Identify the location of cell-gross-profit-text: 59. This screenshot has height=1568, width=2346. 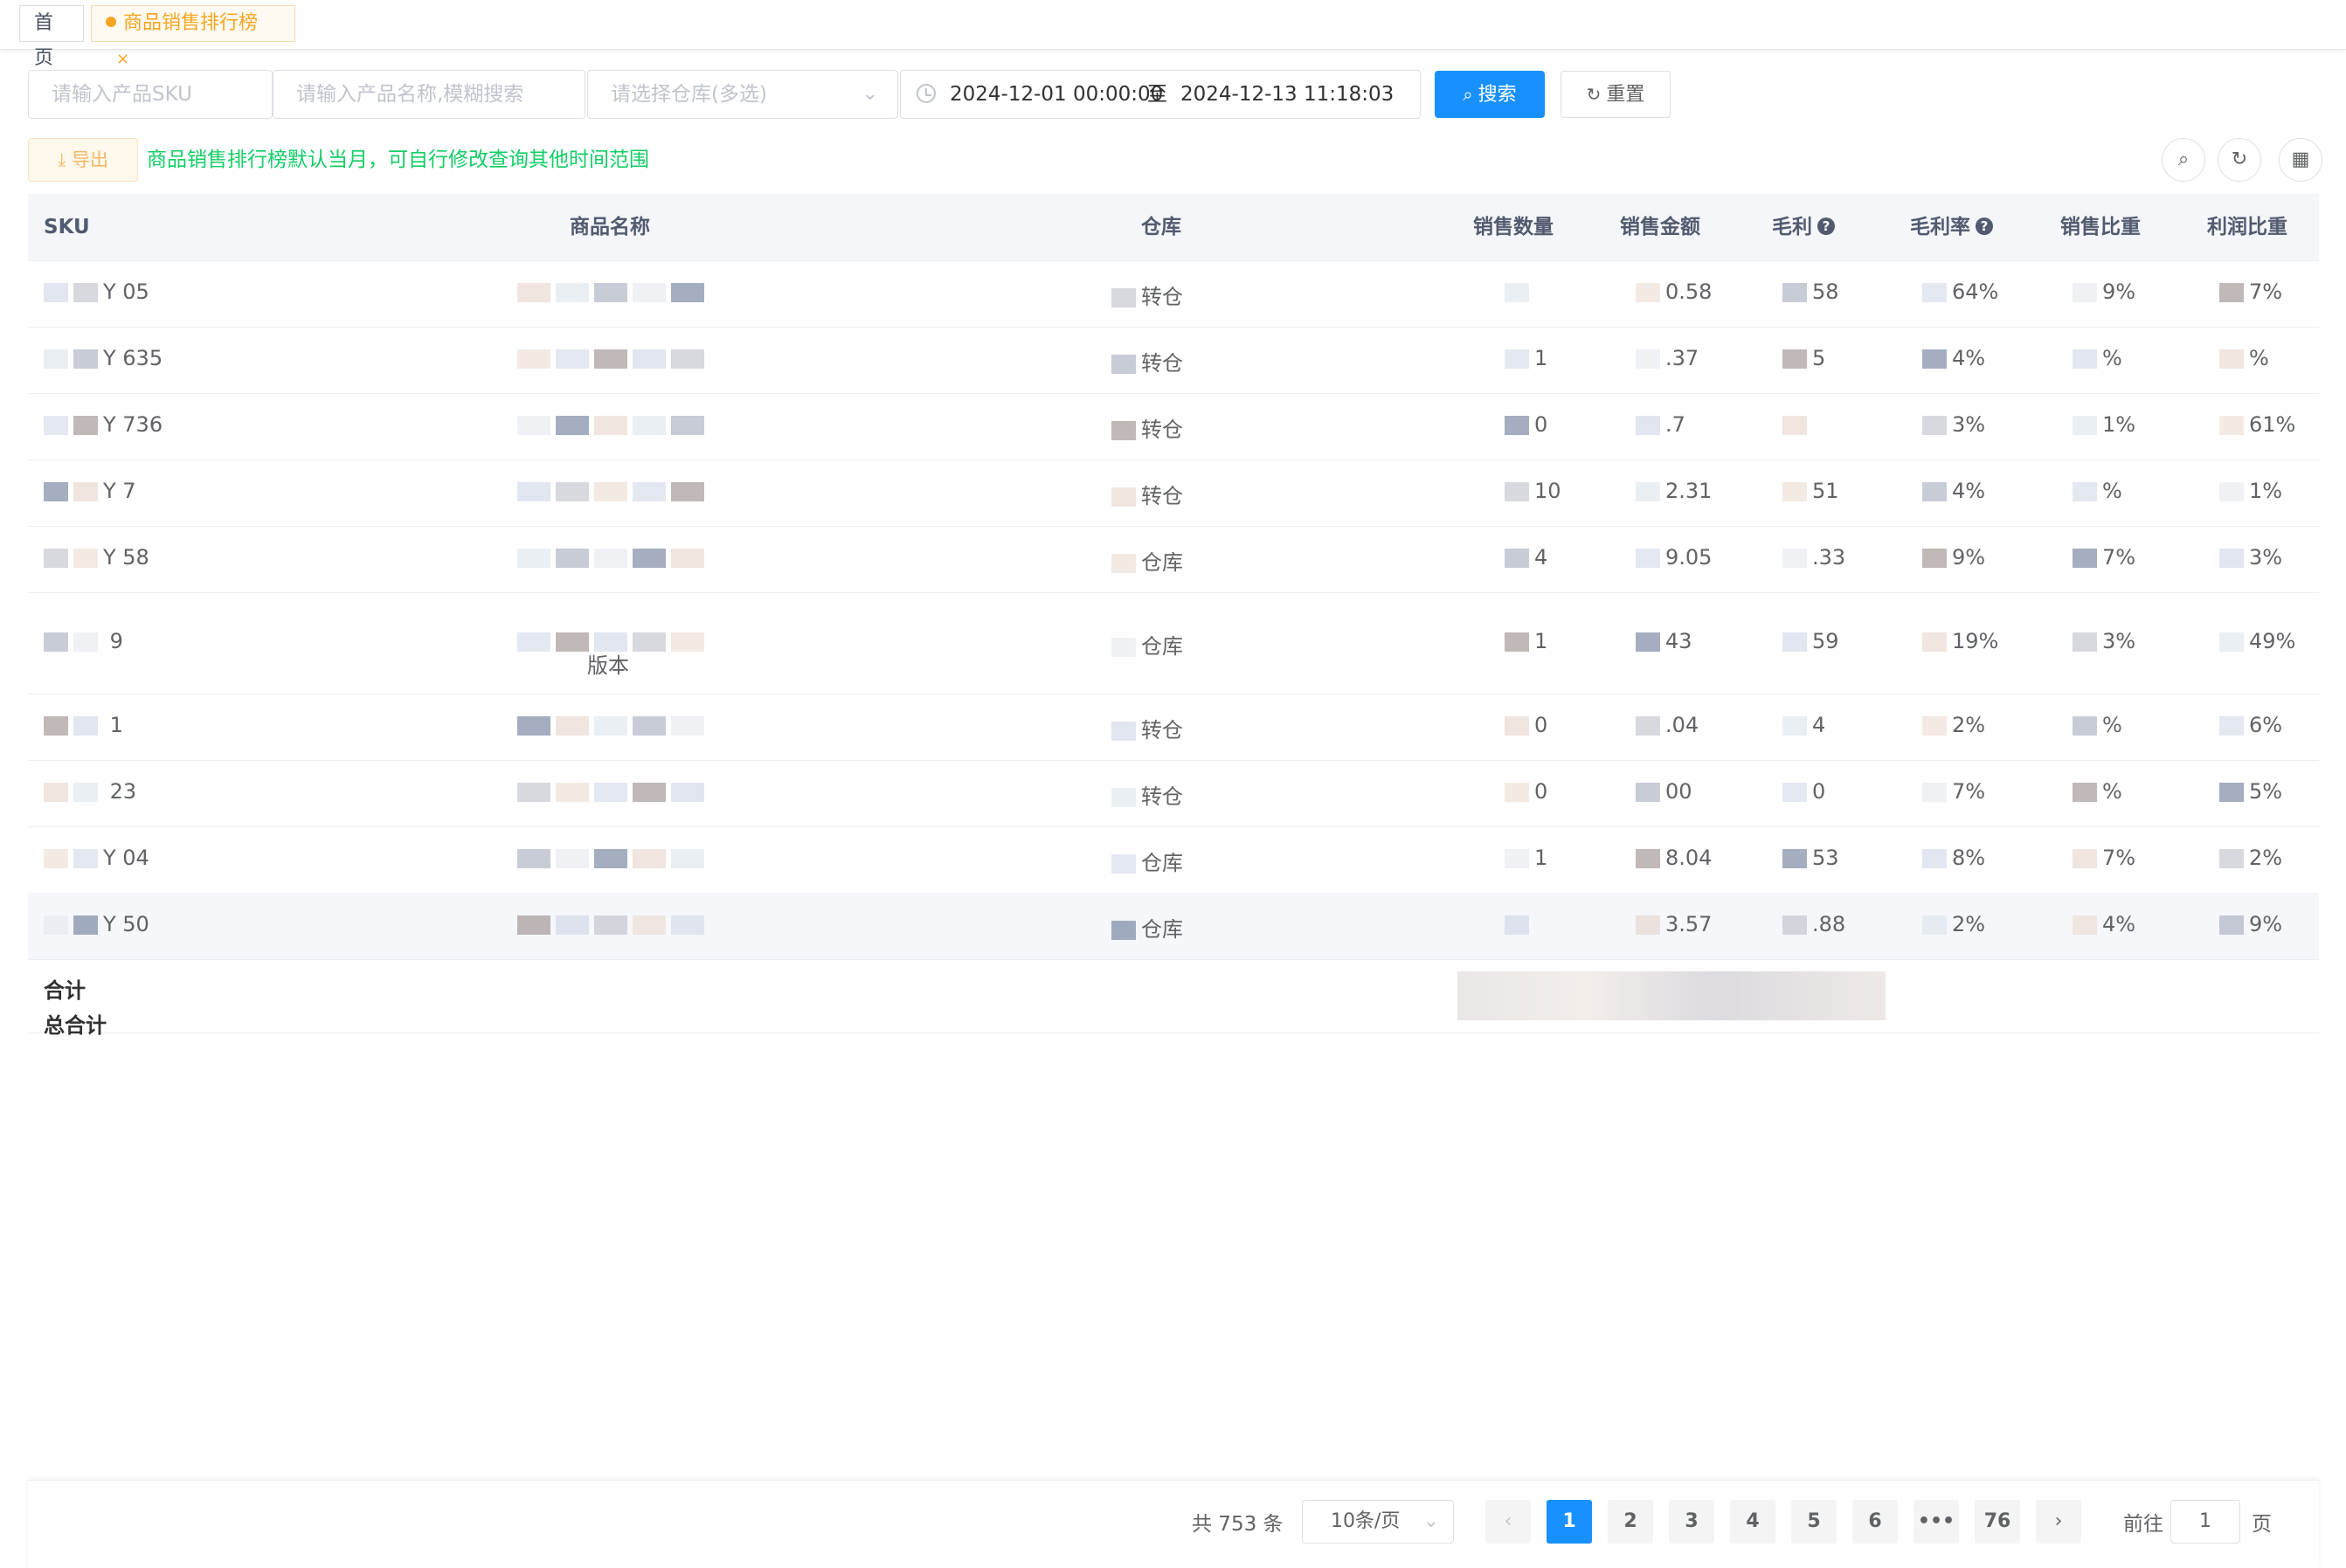
(1825, 641).